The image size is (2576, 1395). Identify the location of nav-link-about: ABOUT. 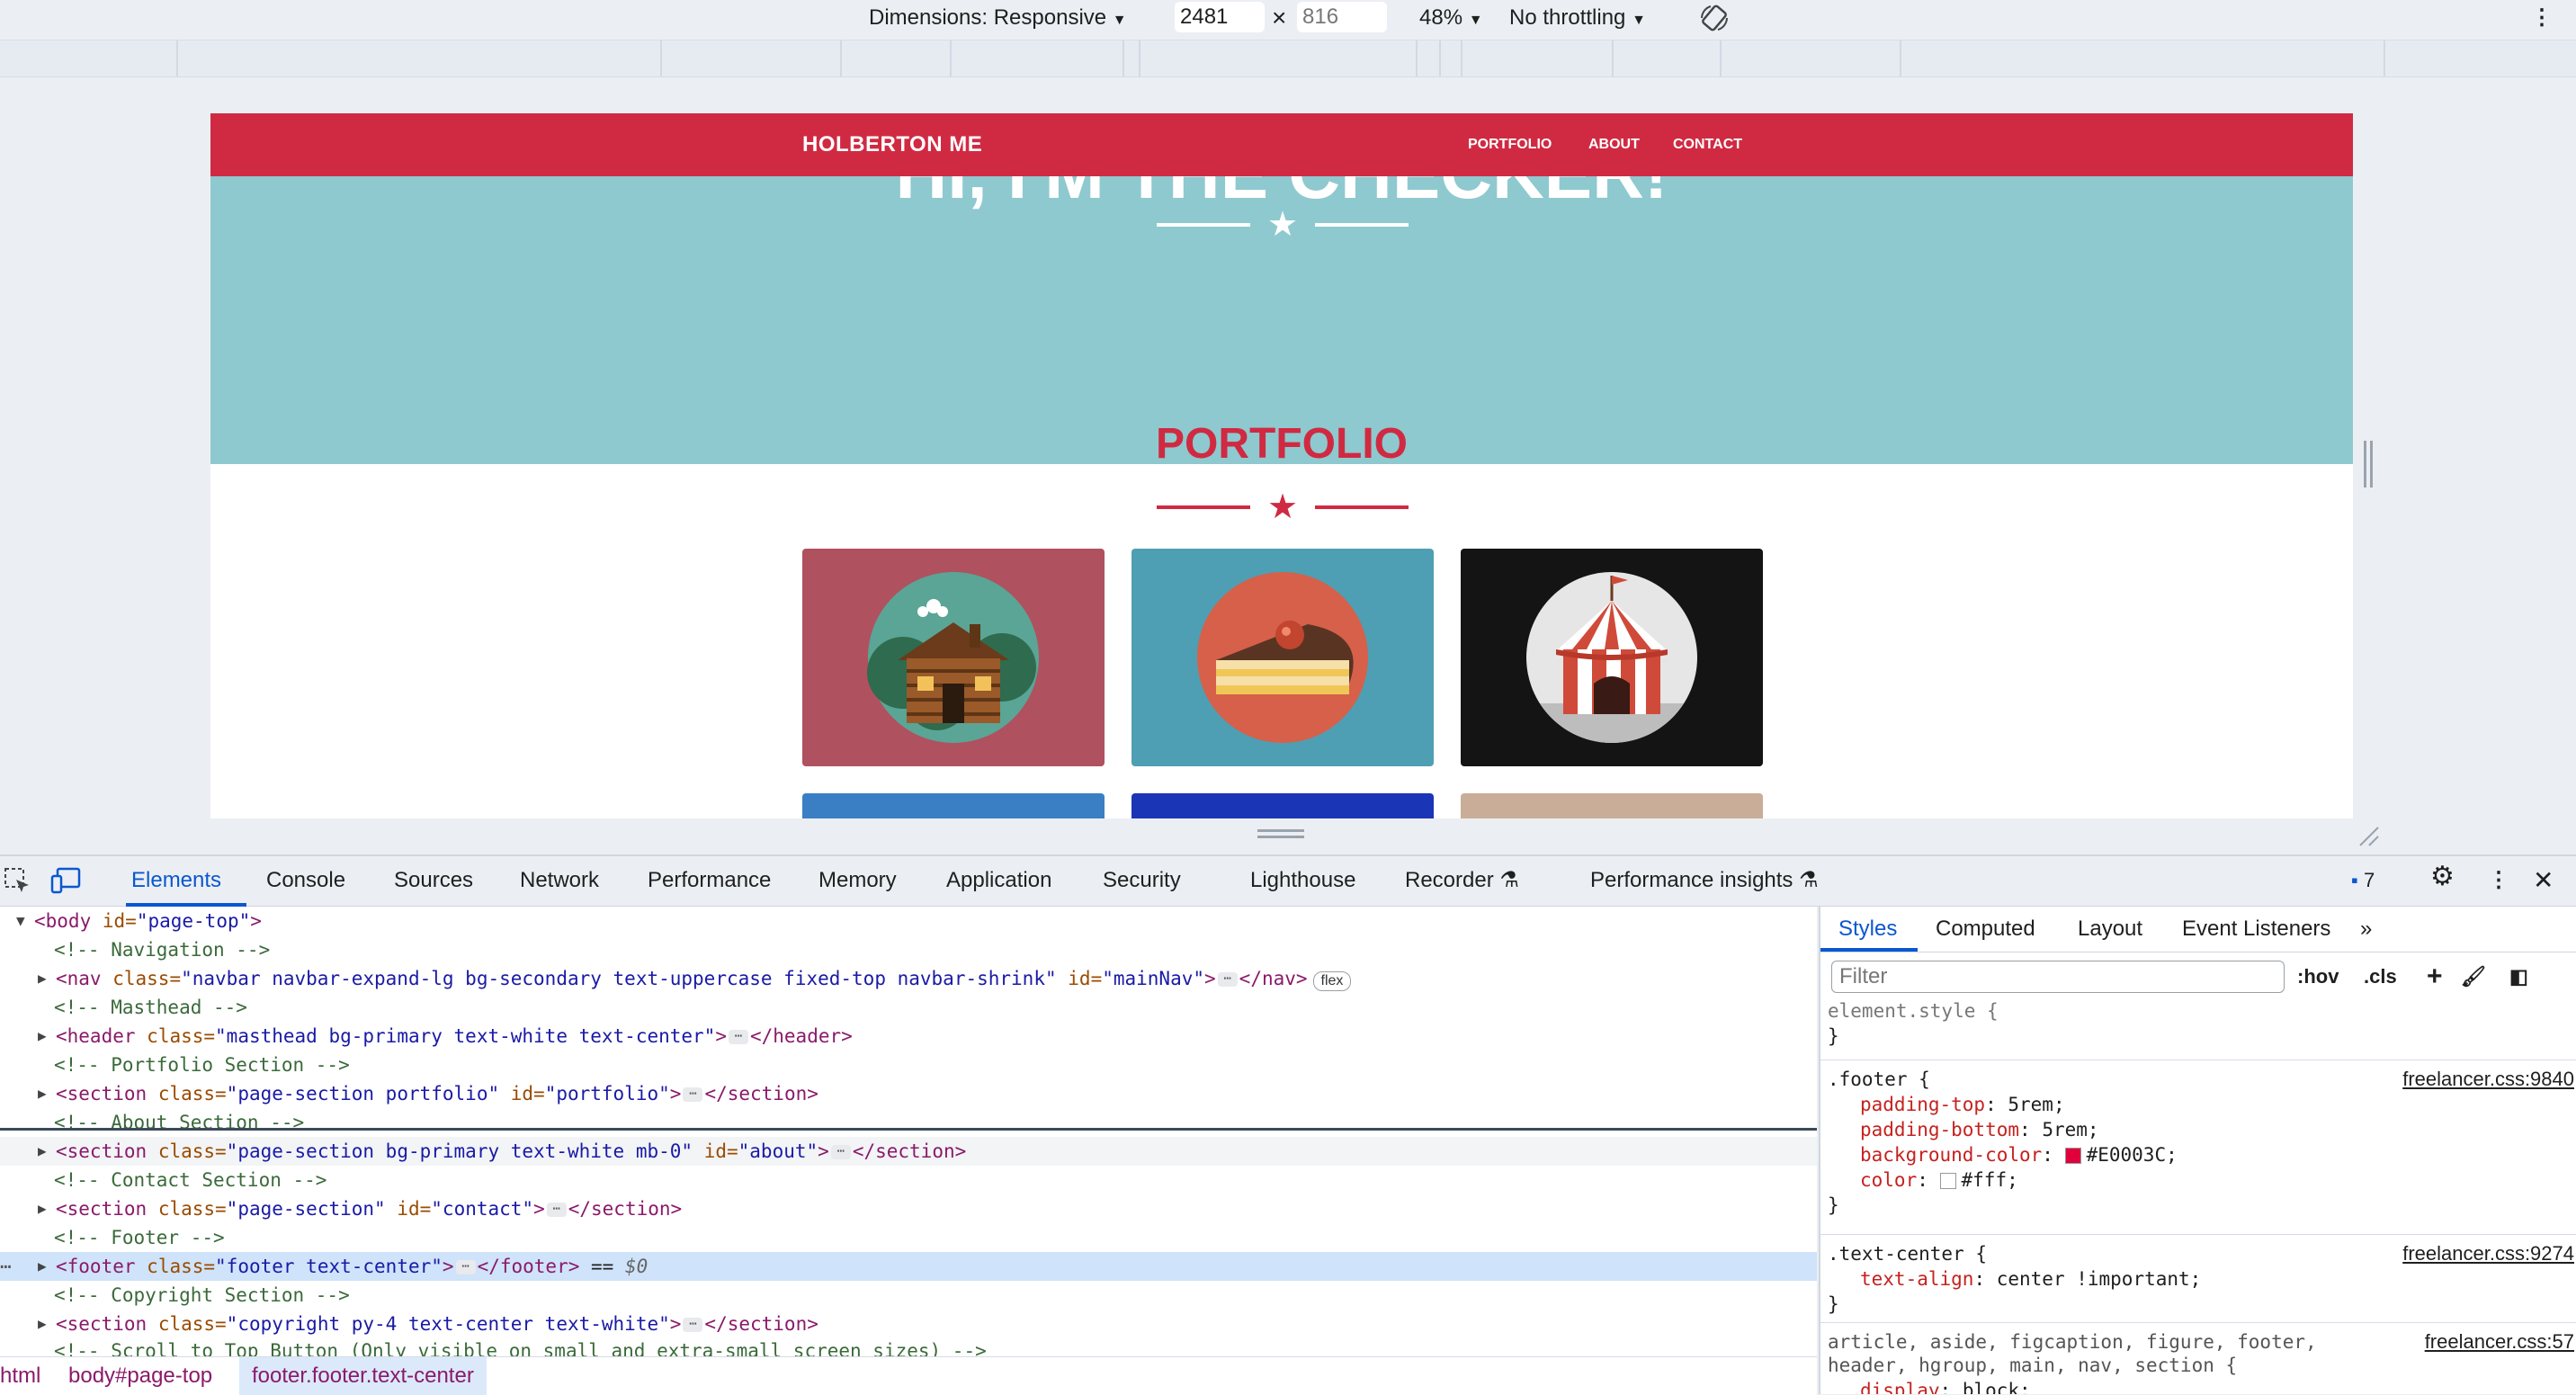
(1614, 145).